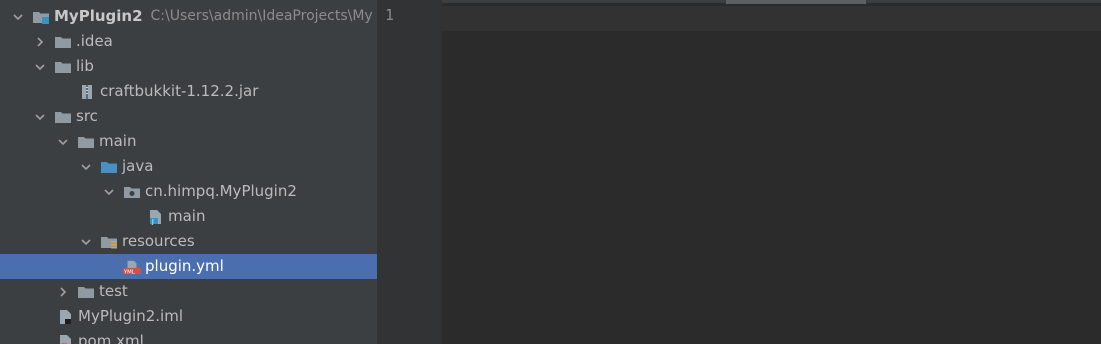  I want to click on tree-item-idea-folder: .idea, so click(188, 41).